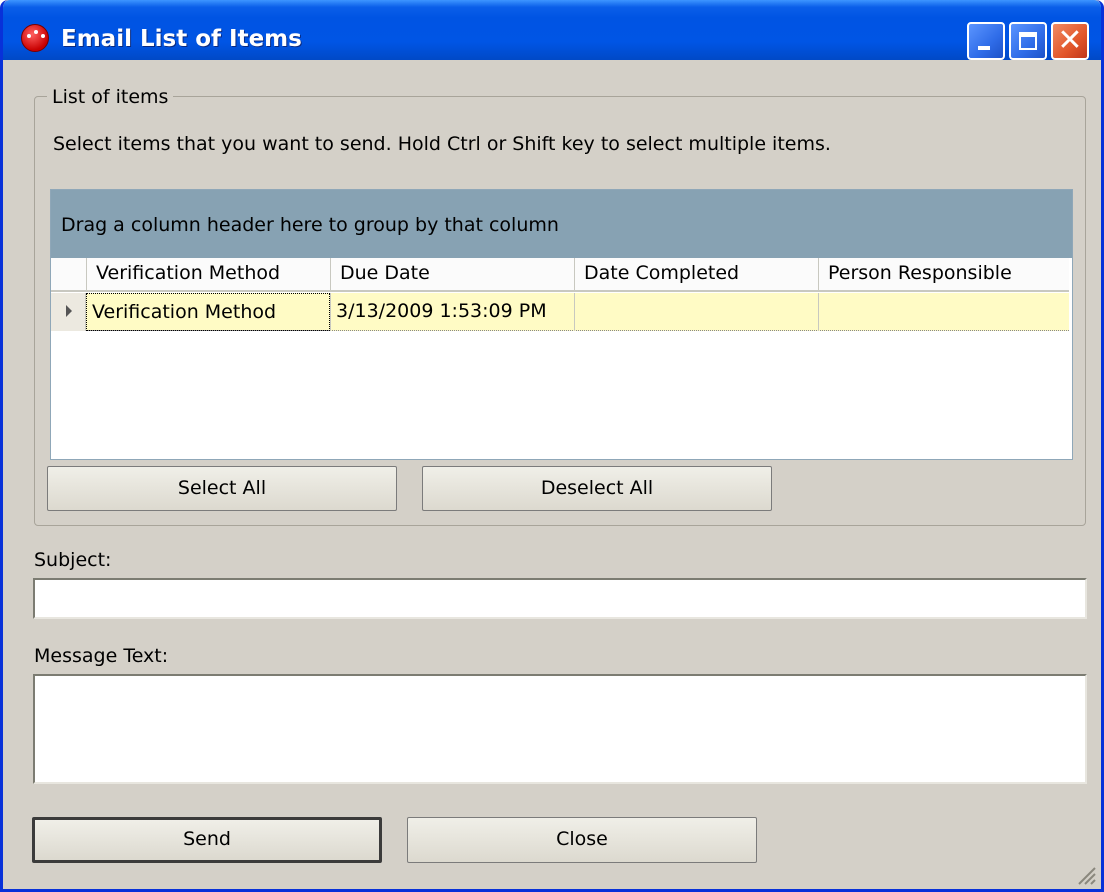 The width and height of the screenshot is (1104, 892). Describe the element at coordinates (943, 312) in the screenshot. I see `cell-person-responsible` at that location.